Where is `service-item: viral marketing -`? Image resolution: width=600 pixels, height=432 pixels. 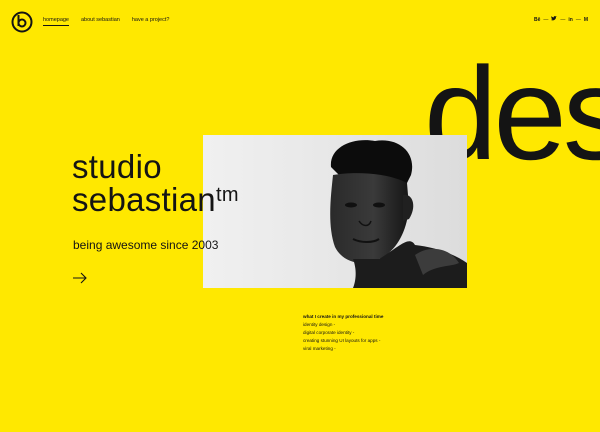
service-item: viral marketing - is located at coordinates (319, 348).